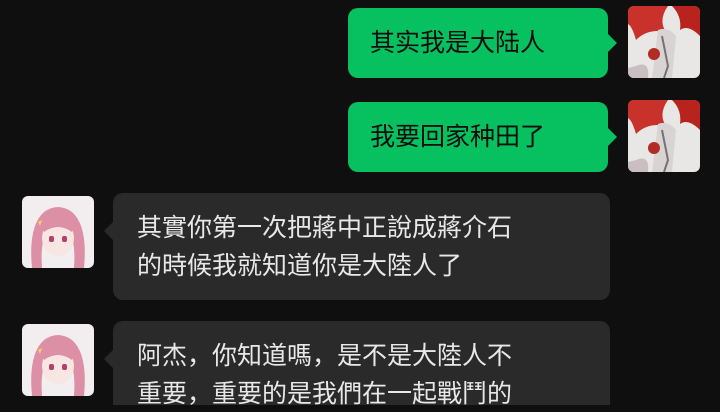  What do you see at coordinates (458, 42) in the screenshot?
I see `message-text: 其实我是大陆人` at bounding box center [458, 42].